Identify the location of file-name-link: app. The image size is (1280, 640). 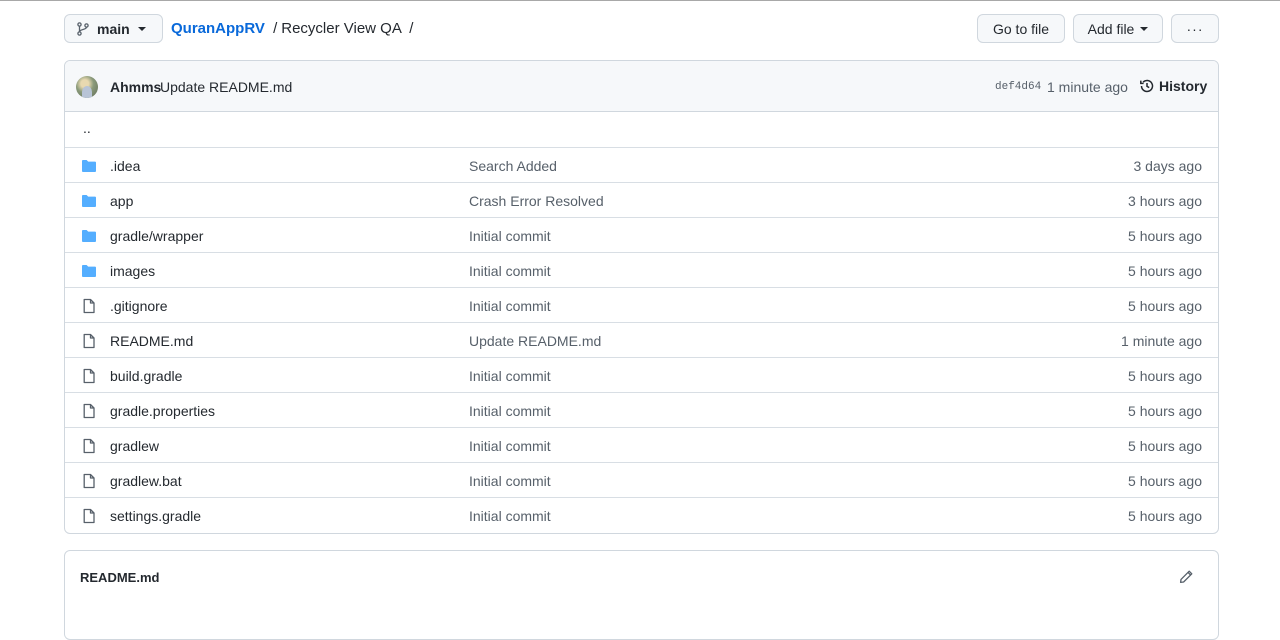
(121, 201).